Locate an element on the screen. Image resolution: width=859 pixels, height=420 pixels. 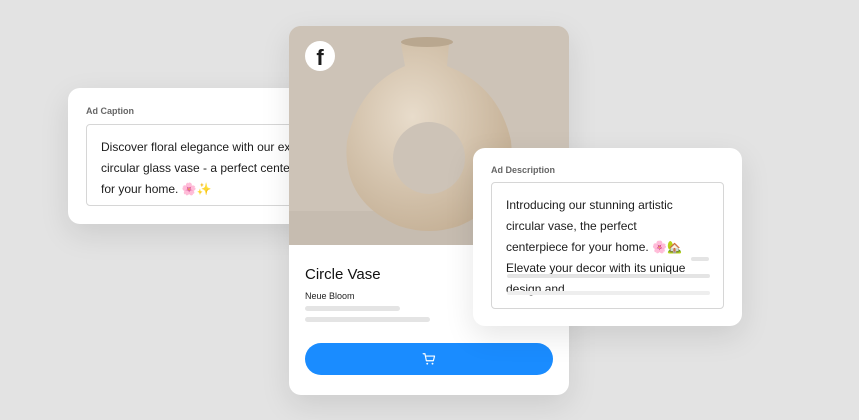
product-brand: Neue Bloom is located at coordinates (330, 296).